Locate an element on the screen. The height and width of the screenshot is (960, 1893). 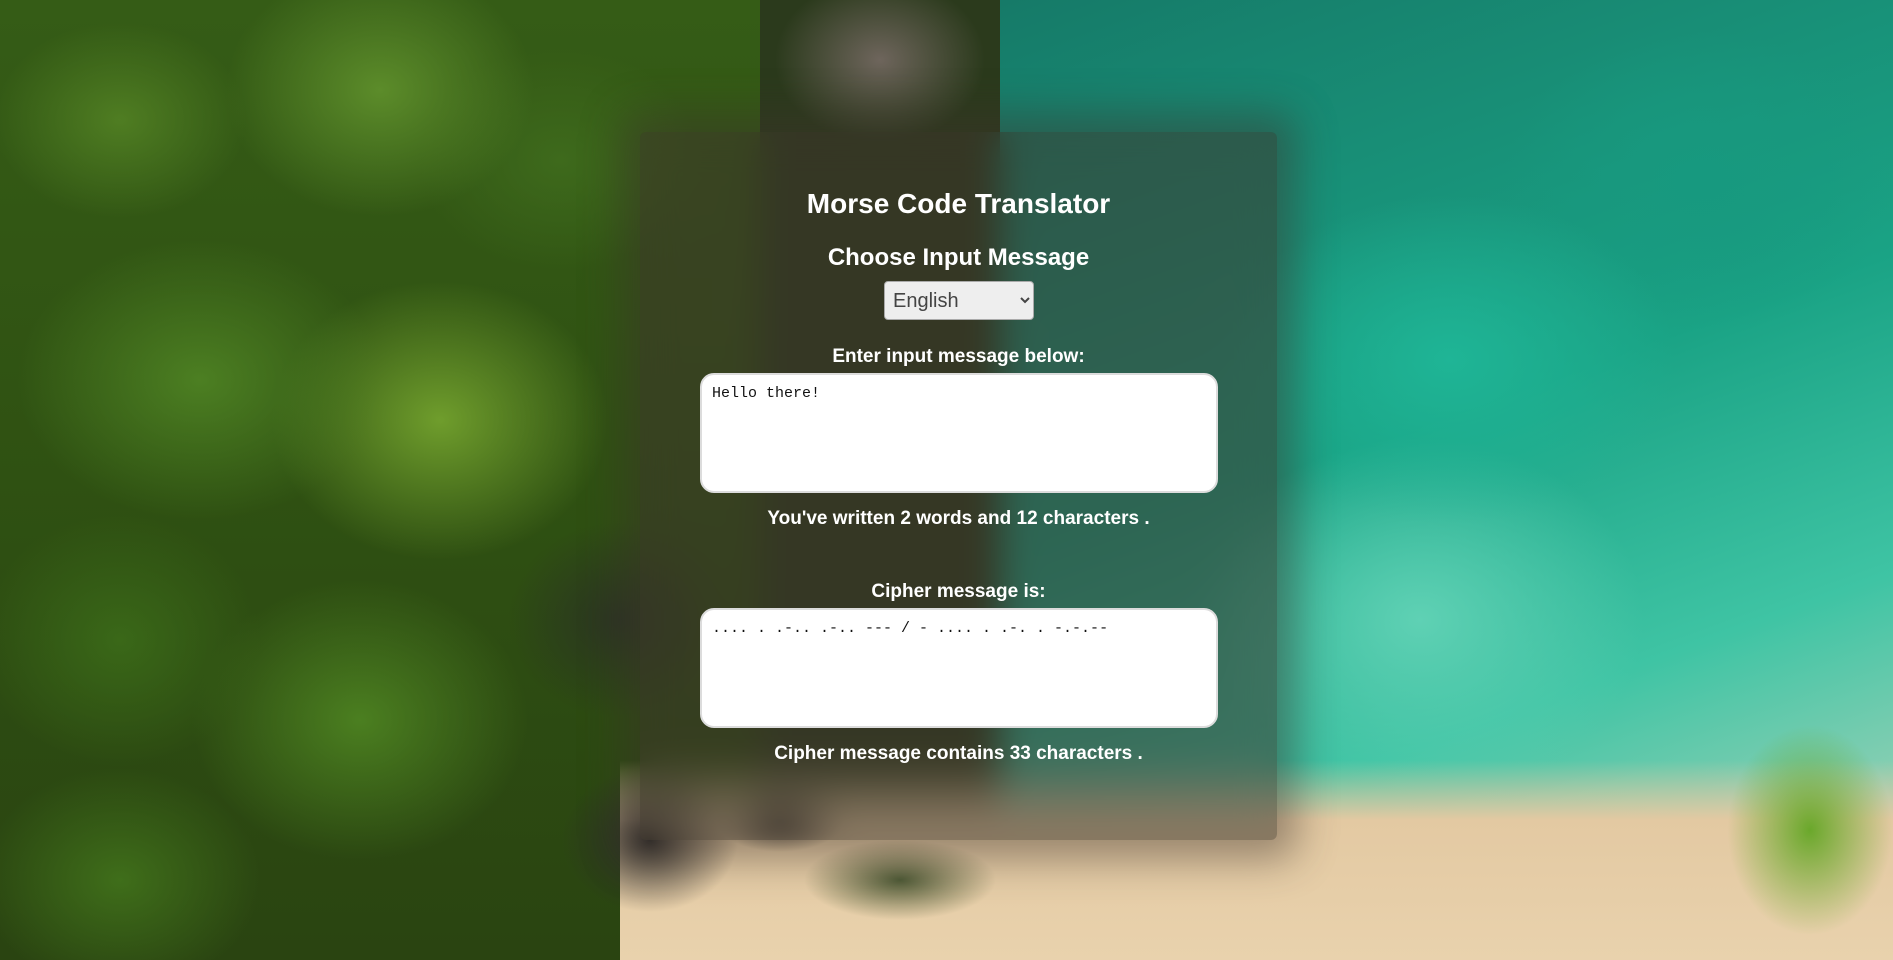
cipher-count-text: Cipher message contains 33 characters . is located at coordinates (958, 754).